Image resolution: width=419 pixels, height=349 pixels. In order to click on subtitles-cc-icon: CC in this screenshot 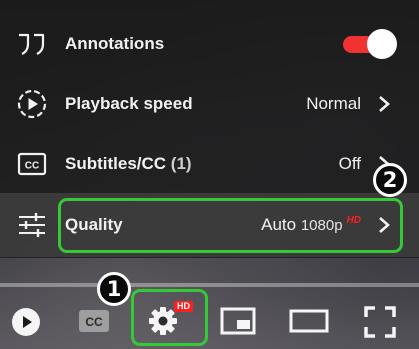, I will do `click(94, 321)`.